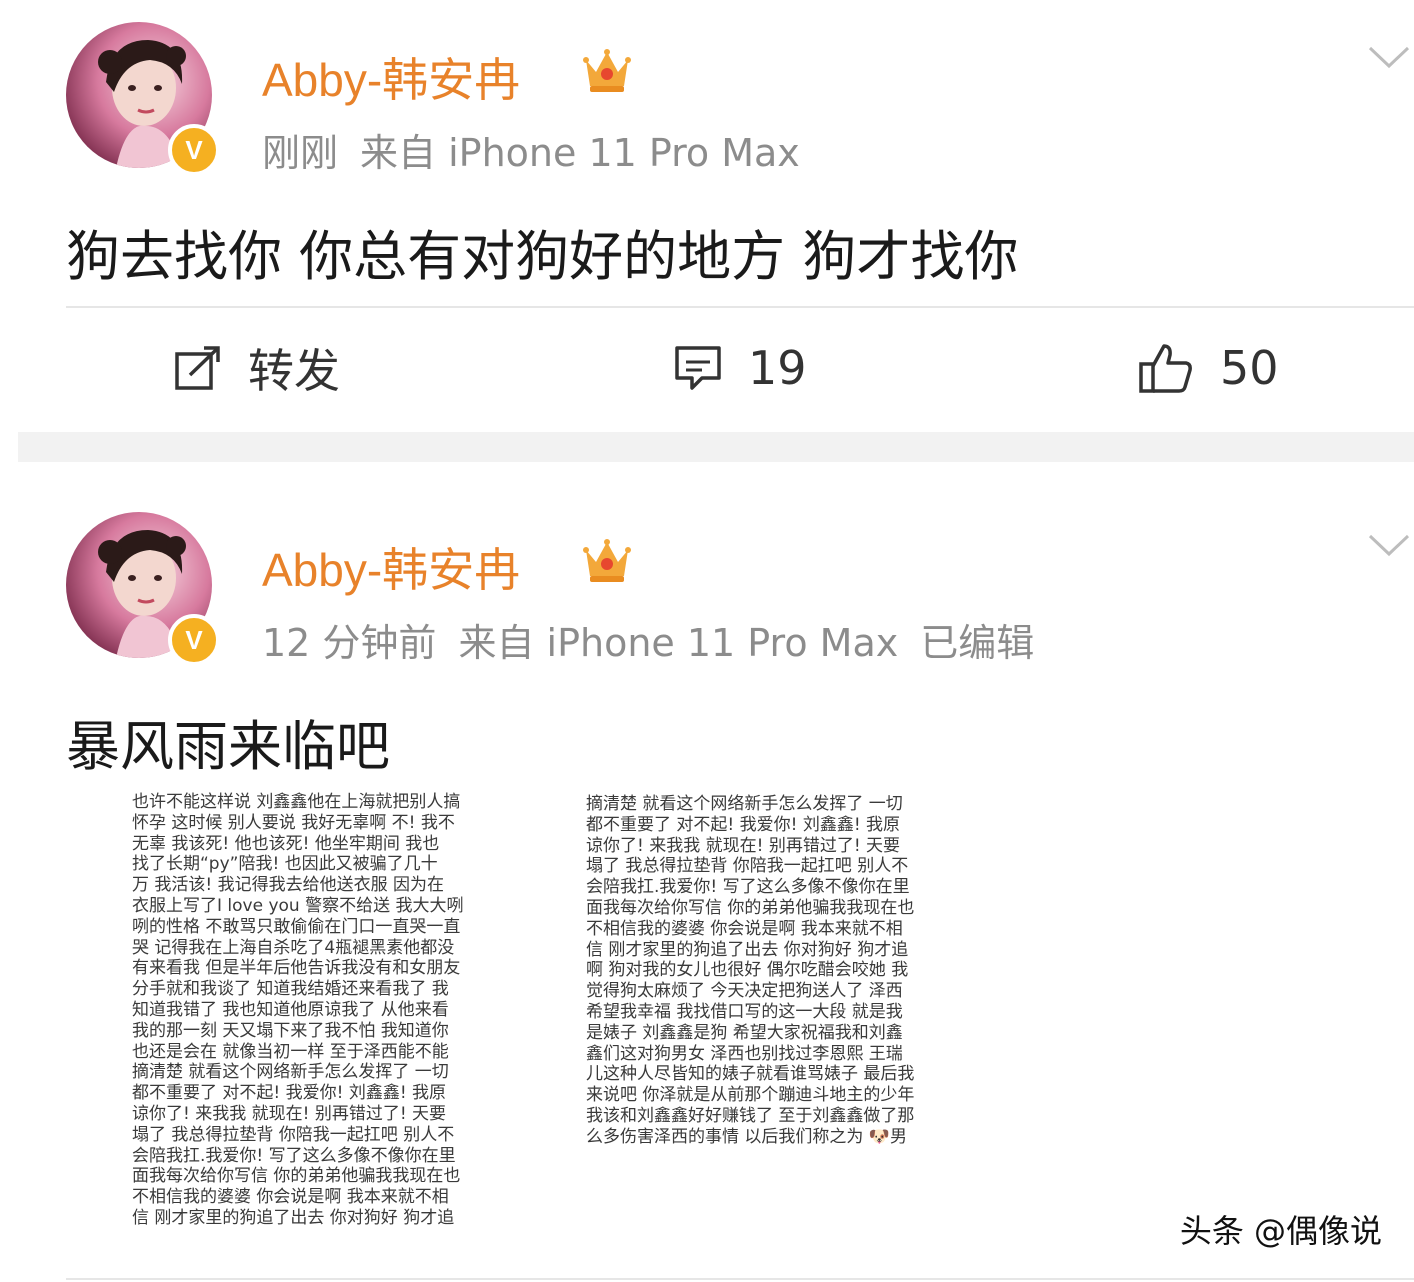 The image size is (1414, 1282). What do you see at coordinates (744, 1053) in the screenshot?
I see `image-text-line: 鑫们这对狗男女 泽西也别找过李恩熙 王瑞` at bounding box center [744, 1053].